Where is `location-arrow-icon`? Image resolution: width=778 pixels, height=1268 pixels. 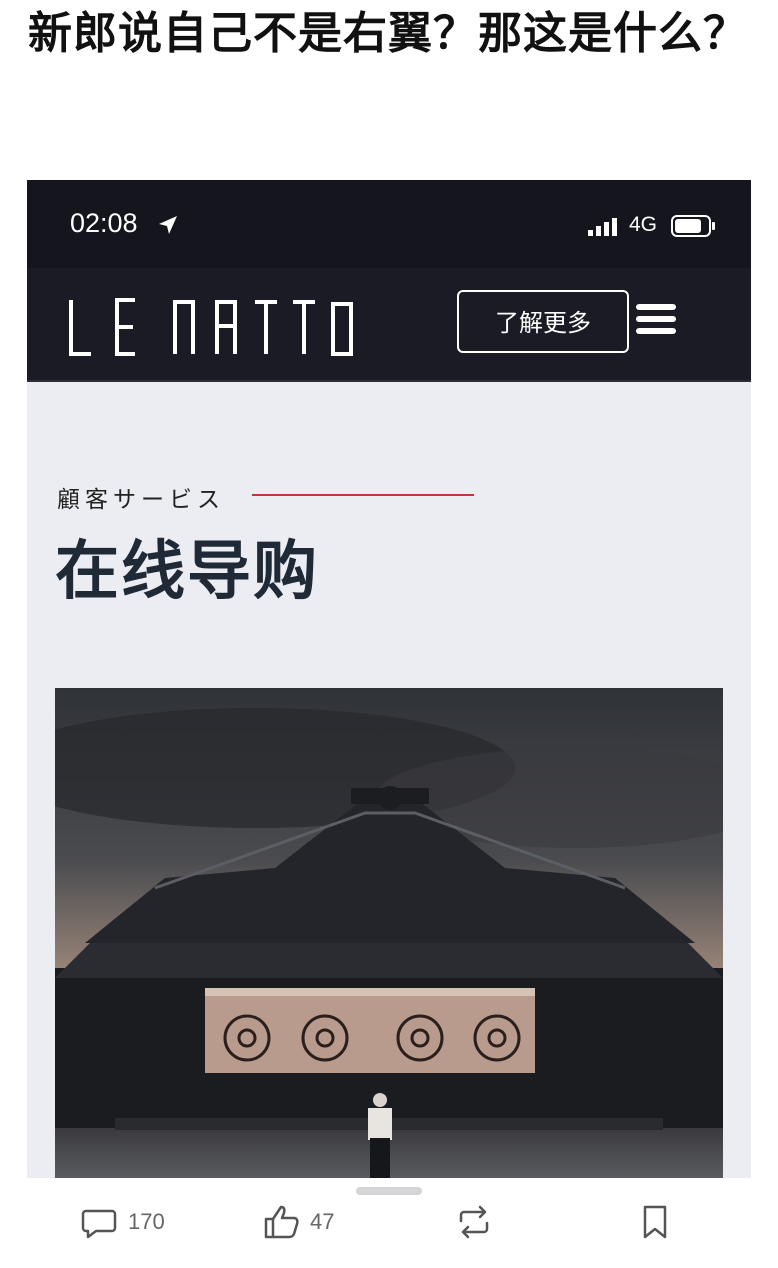 location-arrow-icon is located at coordinates (168, 225).